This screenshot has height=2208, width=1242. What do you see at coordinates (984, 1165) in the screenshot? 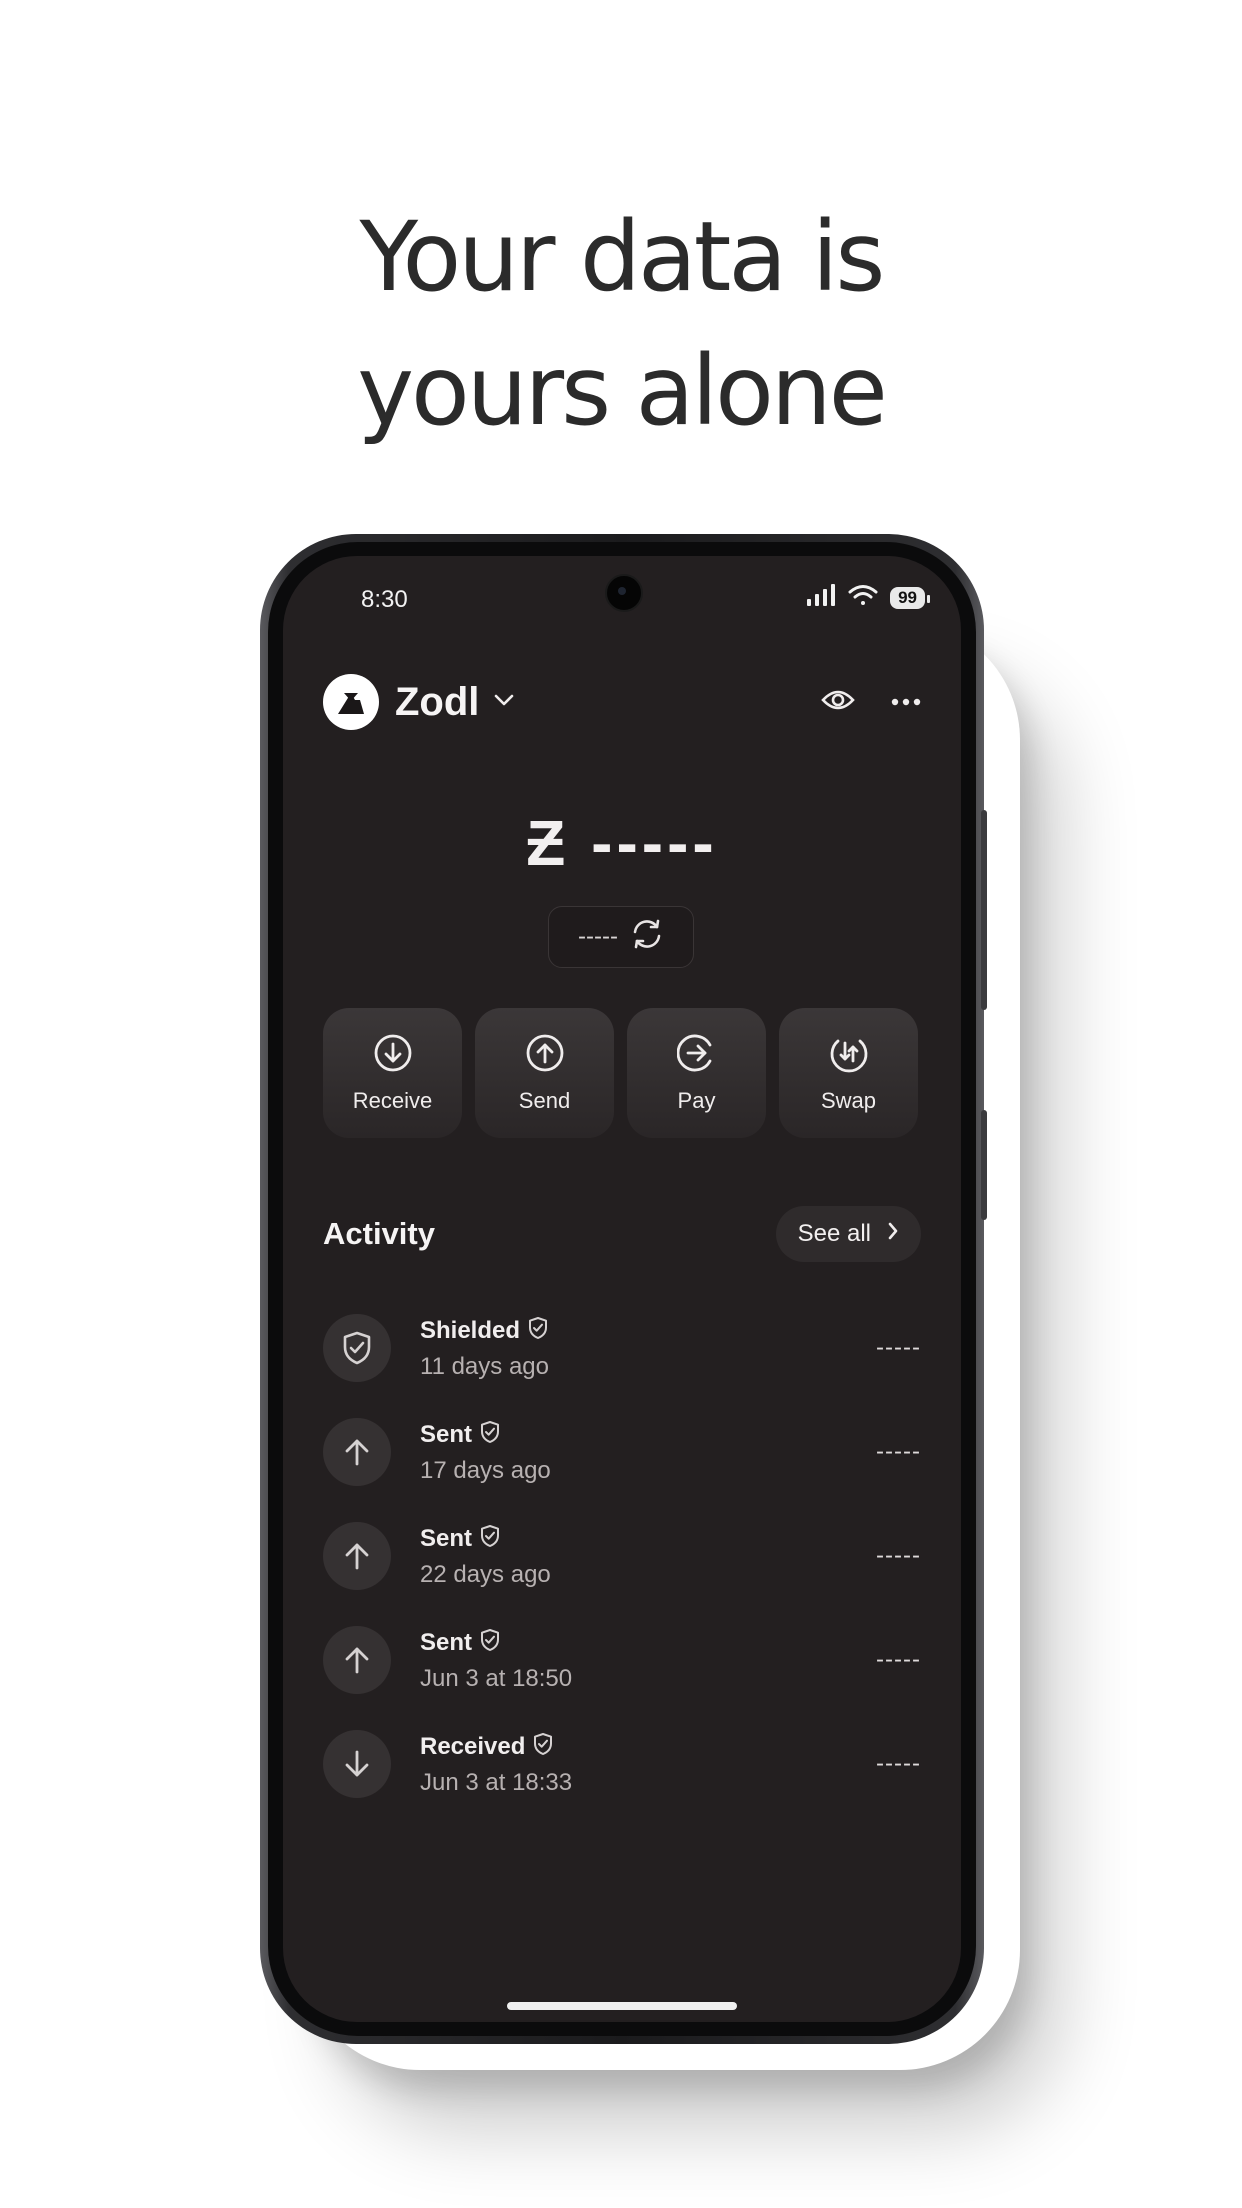
I see `power-button` at bounding box center [984, 1165].